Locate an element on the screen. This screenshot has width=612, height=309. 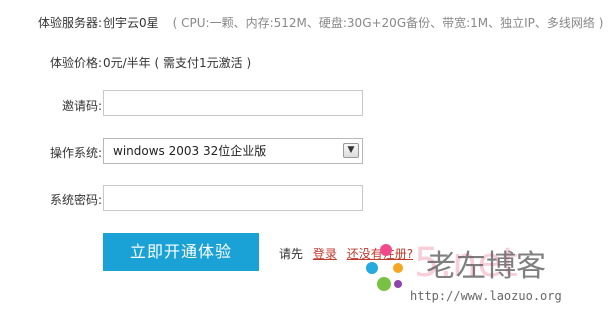
password-input is located at coordinates (233, 198).